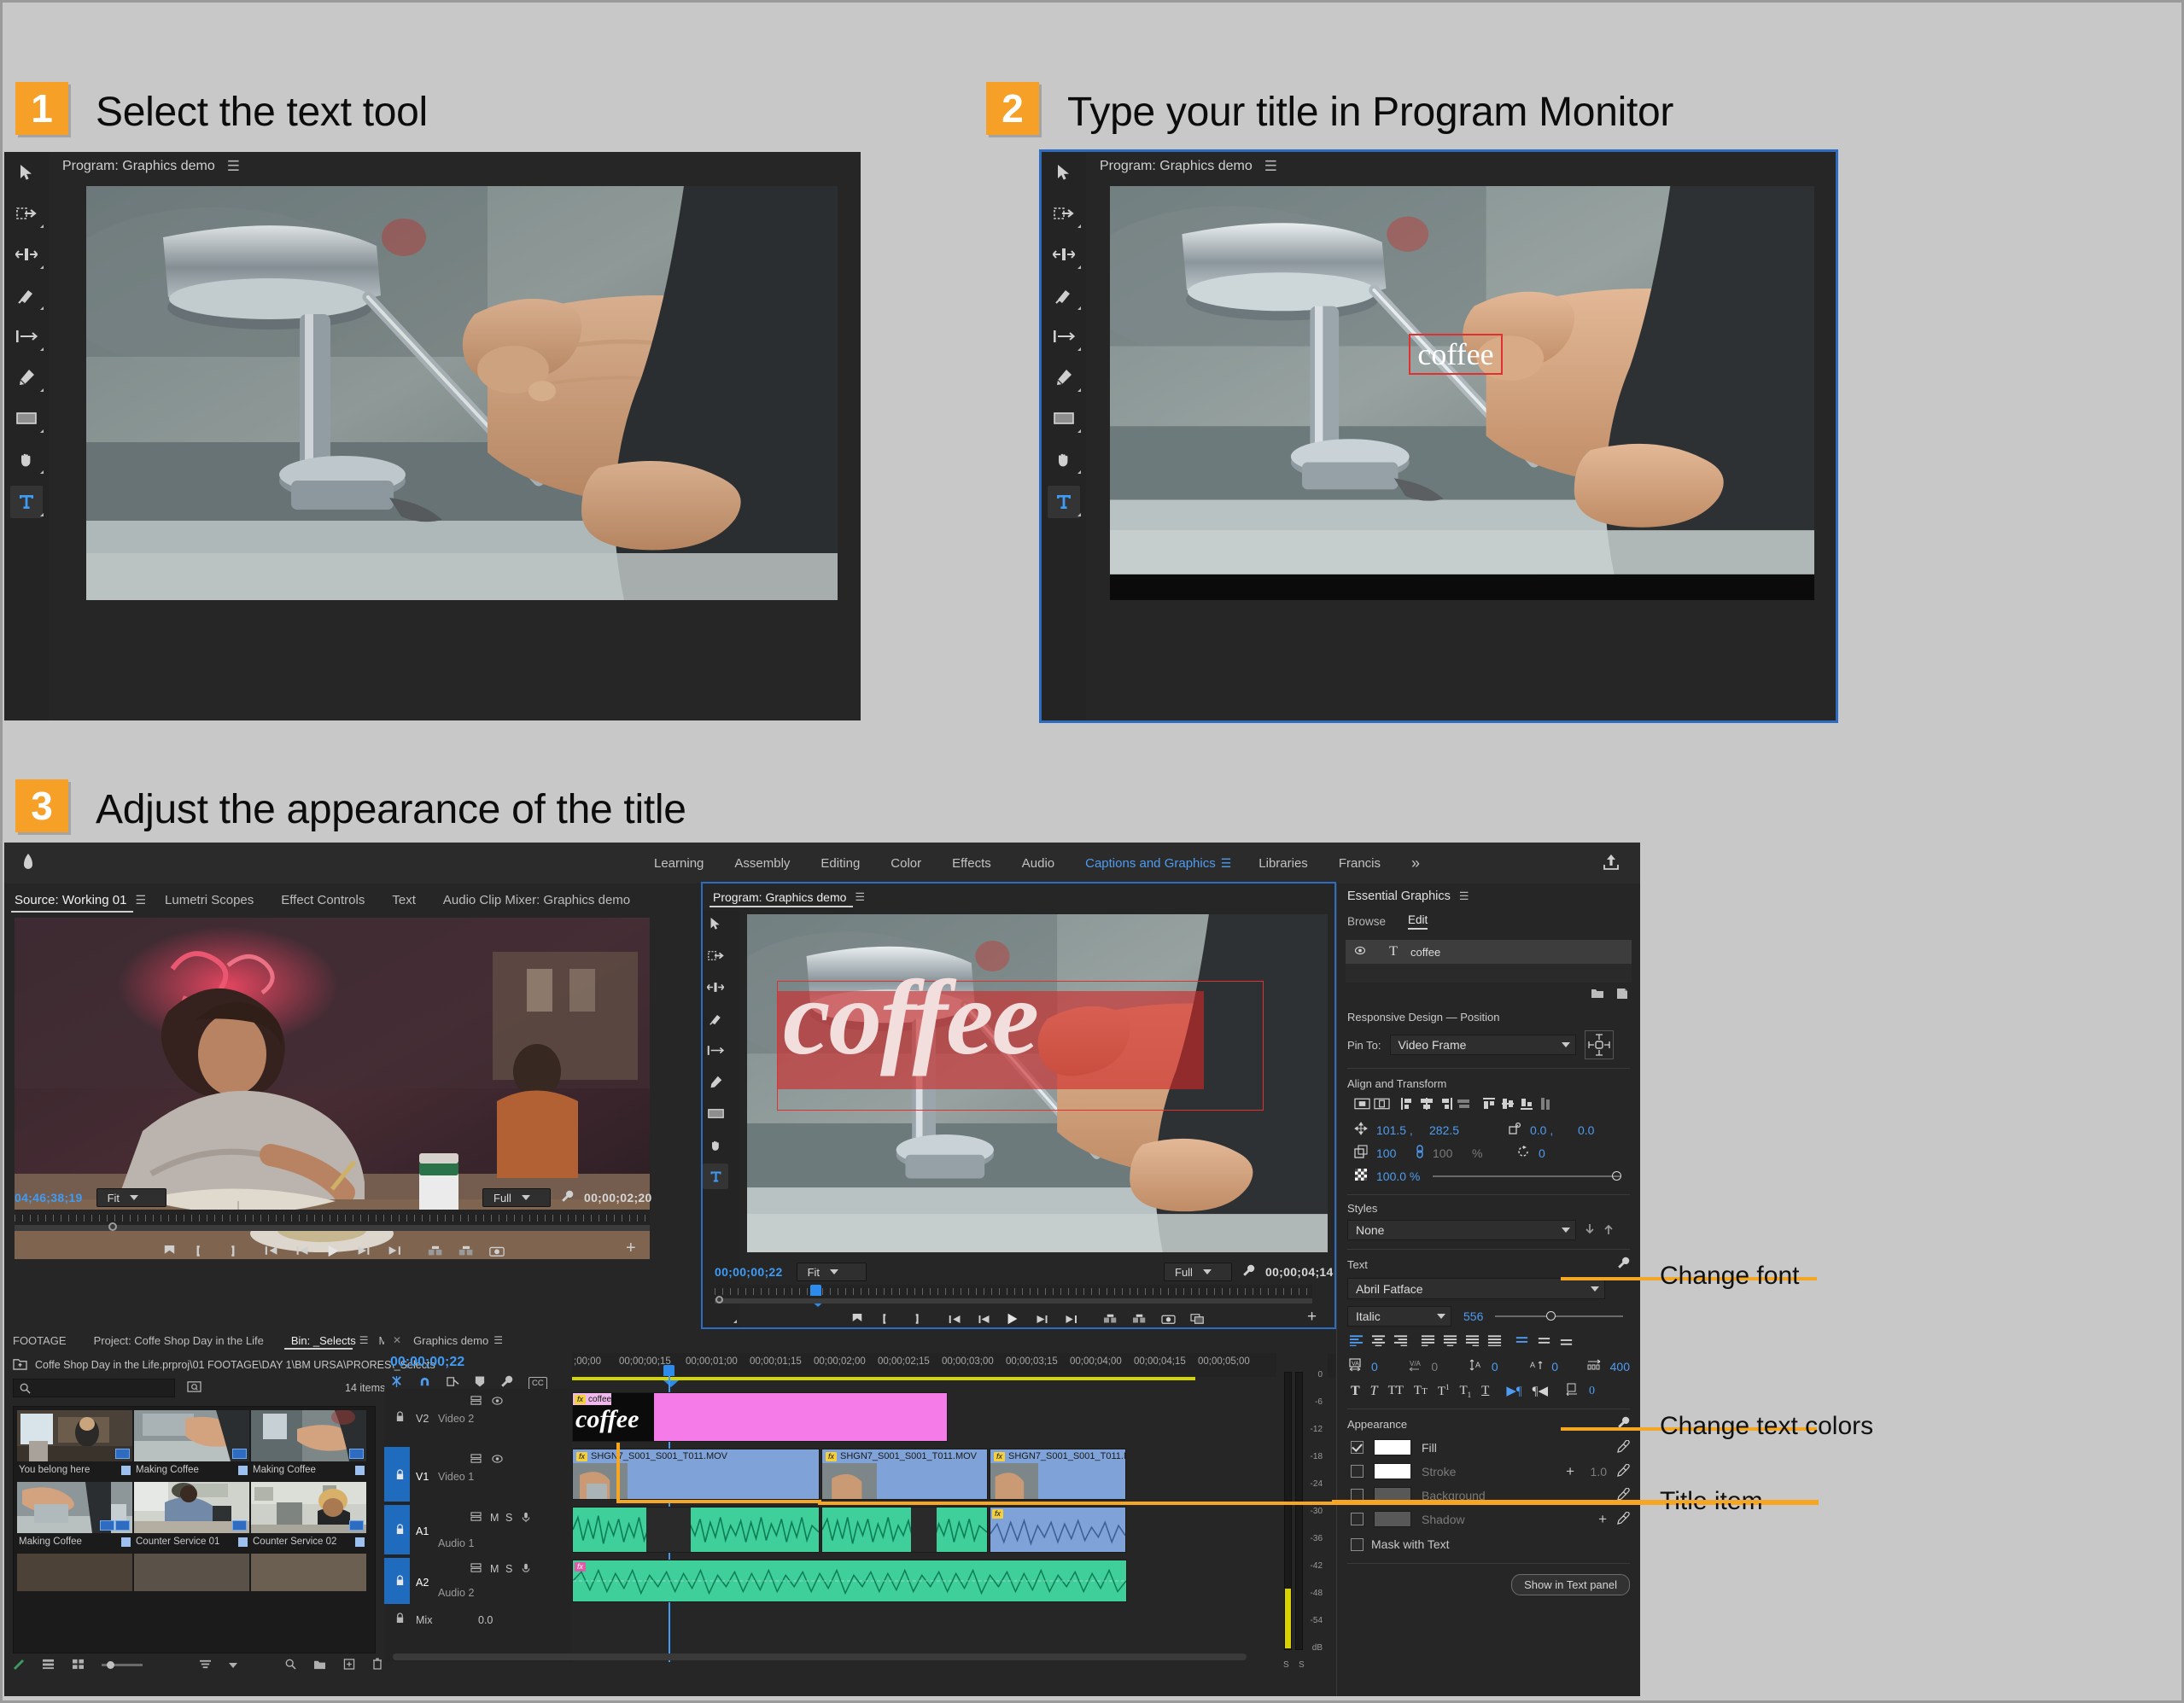 The width and height of the screenshot is (2184, 1703). What do you see at coordinates (497, 1461) in the screenshot?
I see `track-visibility-eye-icon` at bounding box center [497, 1461].